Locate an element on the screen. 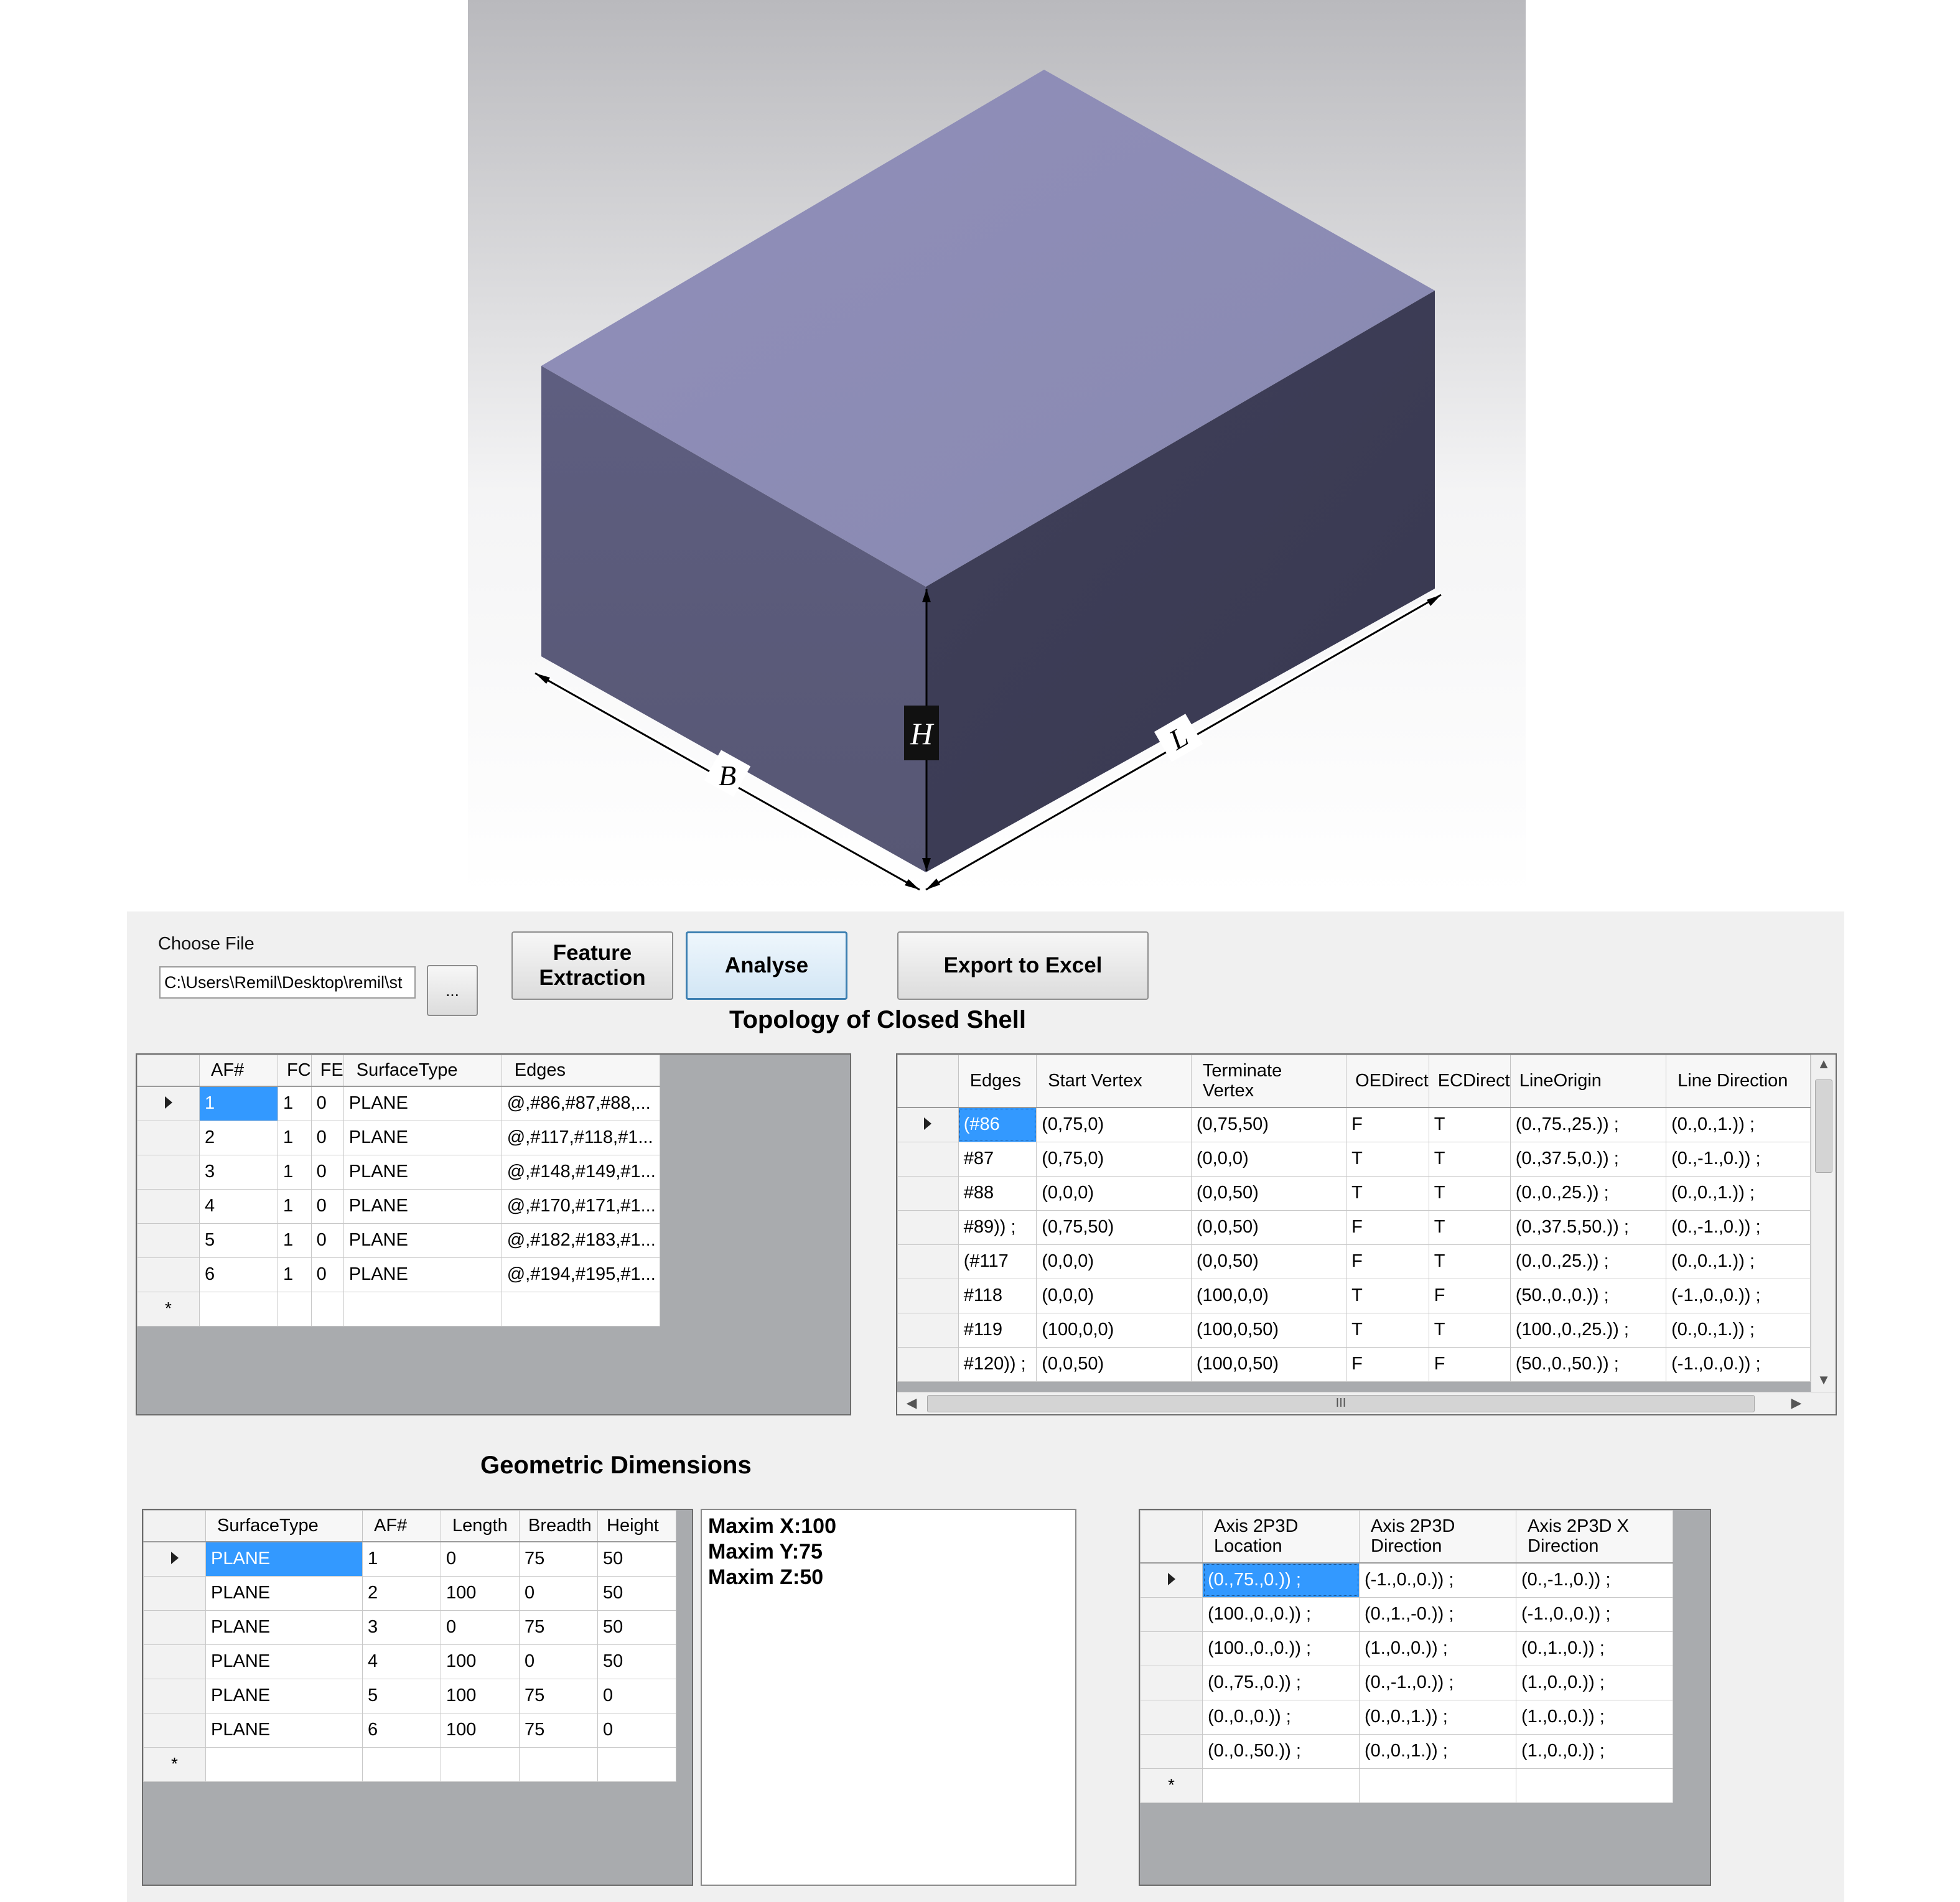 The image size is (1960, 1902). table-row: PLANE 3 0 75 50 is located at coordinates (409, 1627).